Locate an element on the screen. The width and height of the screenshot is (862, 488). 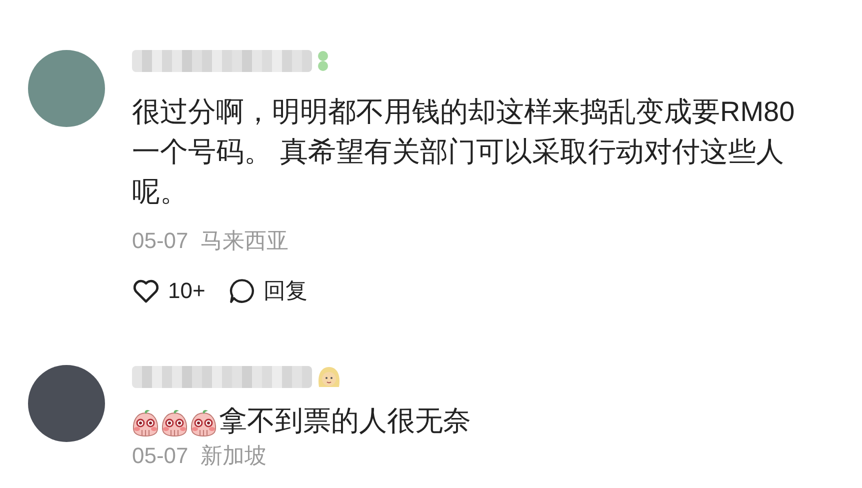
reply-button: 回复 is located at coordinates (268, 290).